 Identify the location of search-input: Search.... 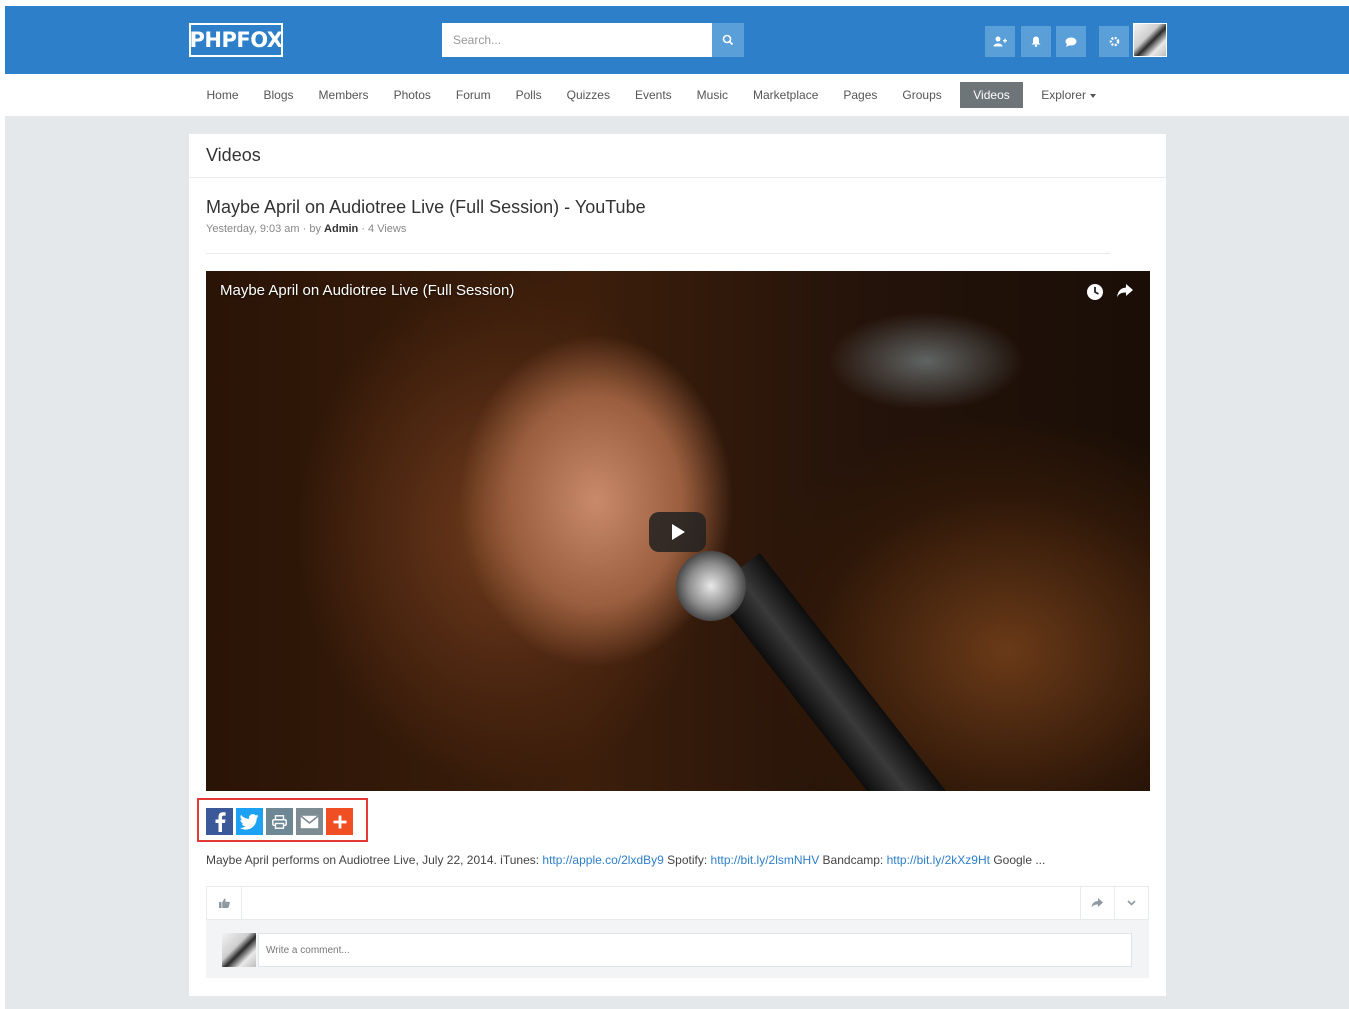
(577, 40).